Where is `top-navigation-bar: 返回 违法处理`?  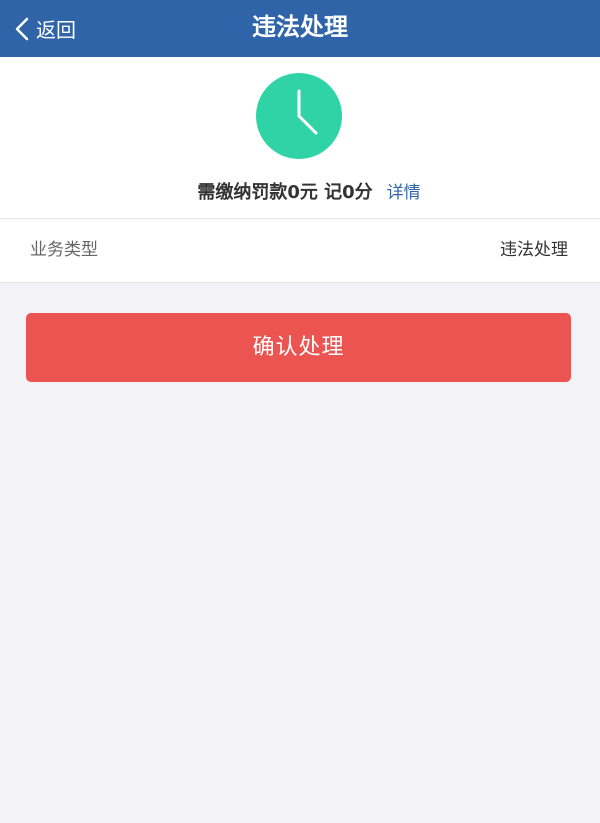 top-navigation-bar: 返回 违法处理 is located at coordinates (300, 28).